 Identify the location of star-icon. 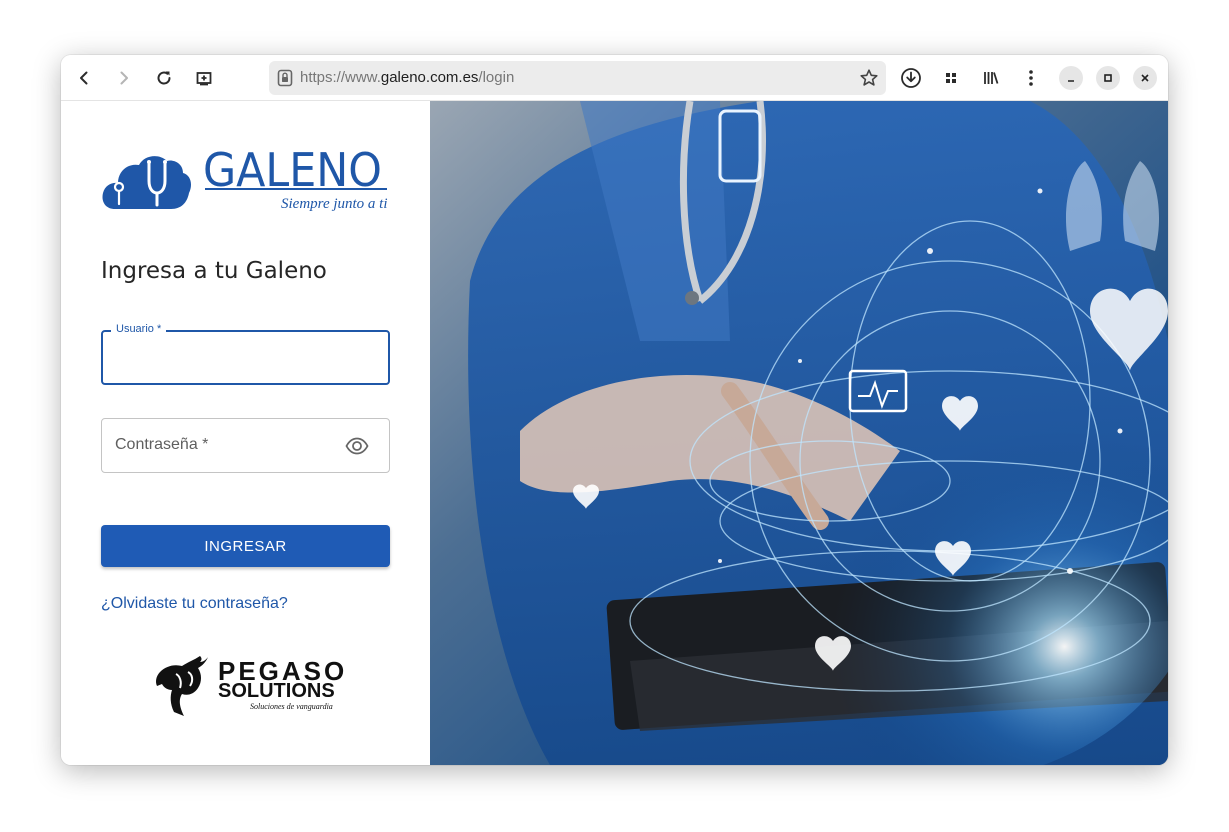
(869, 80).